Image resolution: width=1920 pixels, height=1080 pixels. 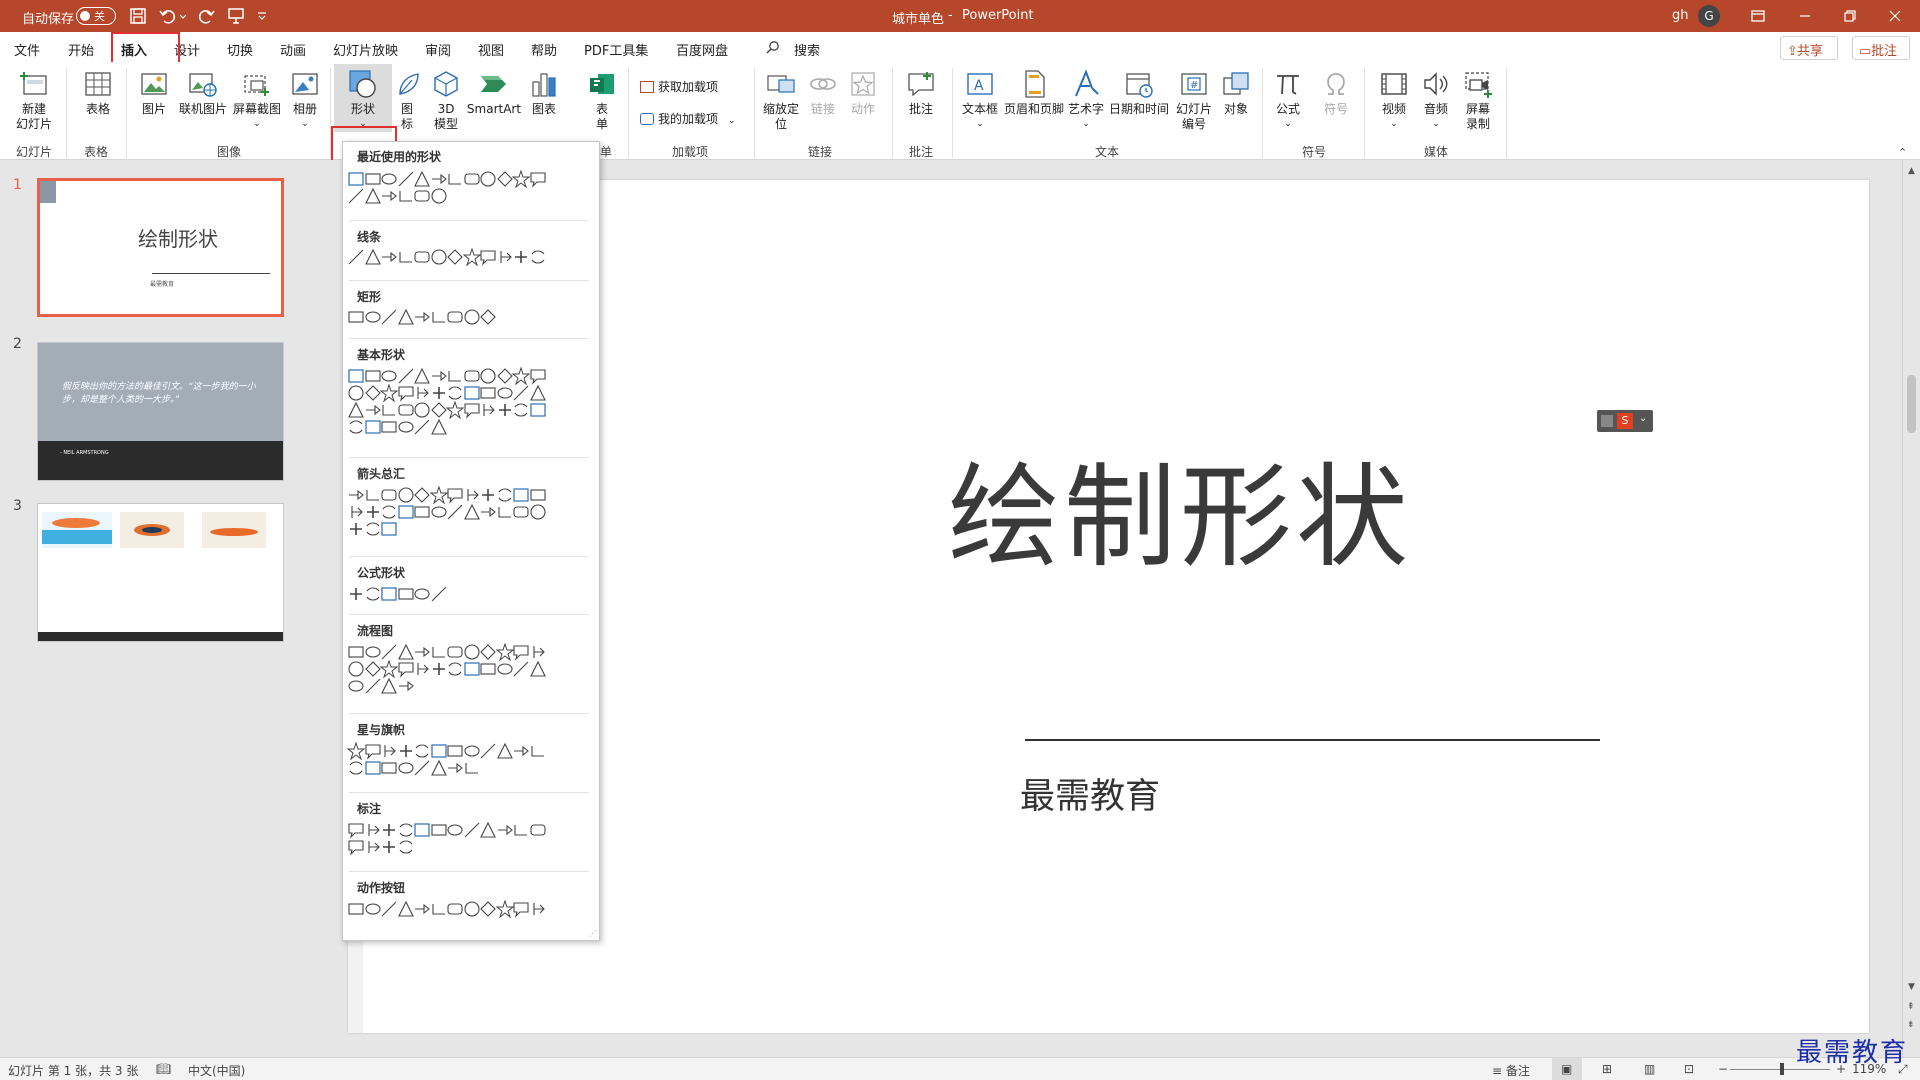 What do you see at coordinates (1236, 92) in the screenshot?
I see `object-button: 对象` at bounding box center [1236, 92].